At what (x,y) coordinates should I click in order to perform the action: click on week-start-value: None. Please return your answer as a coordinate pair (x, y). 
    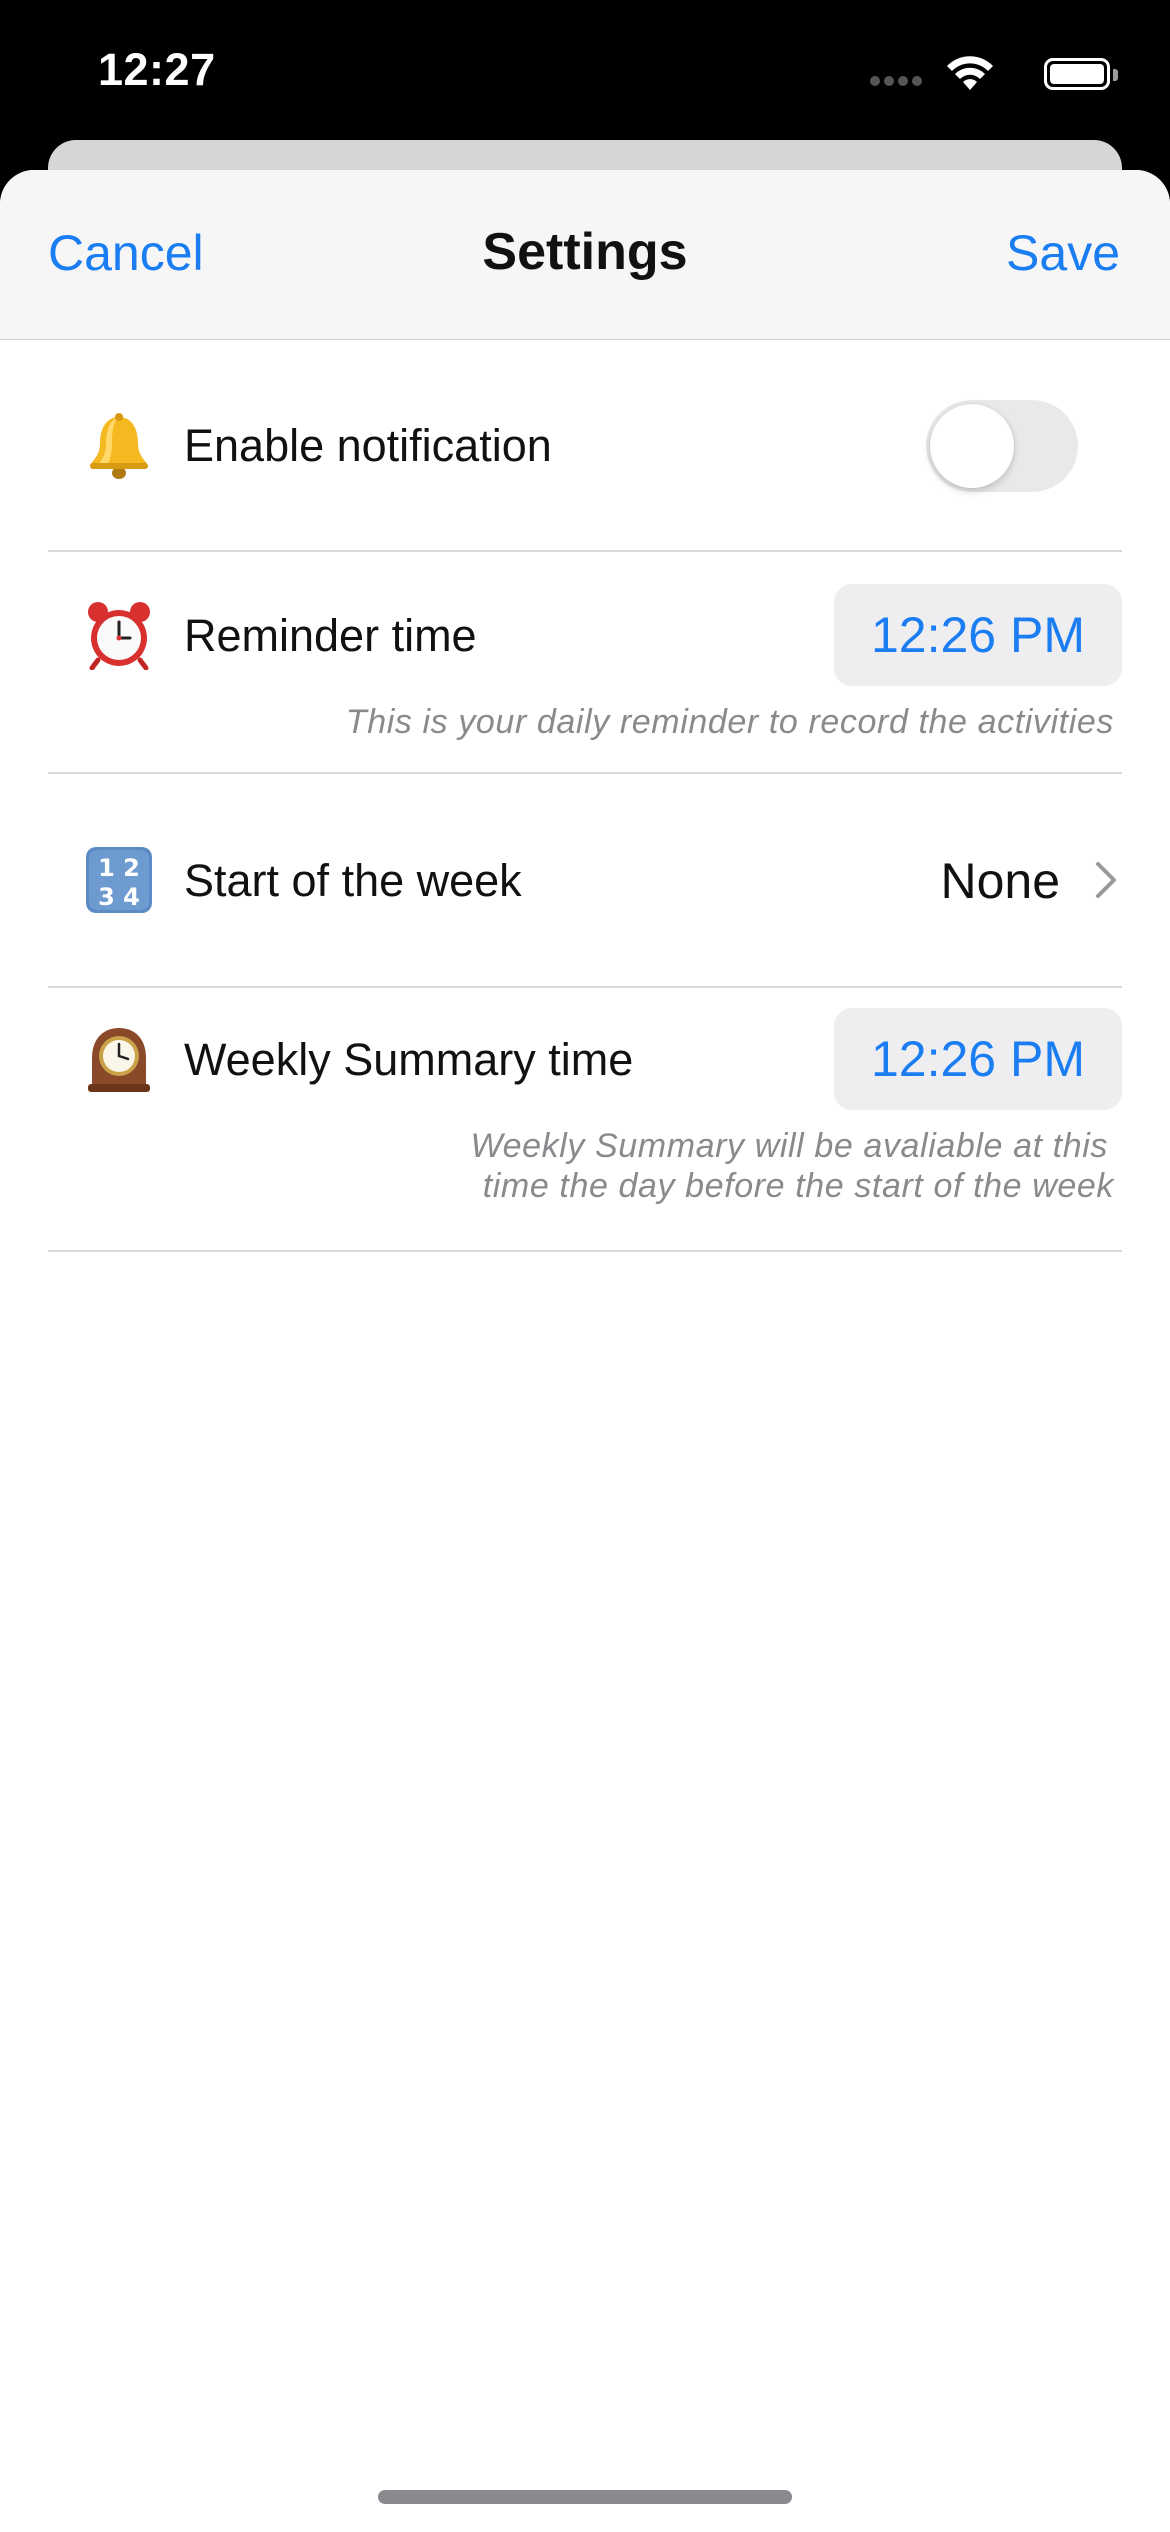
    Looking at the image, I should click on (1000, 881).